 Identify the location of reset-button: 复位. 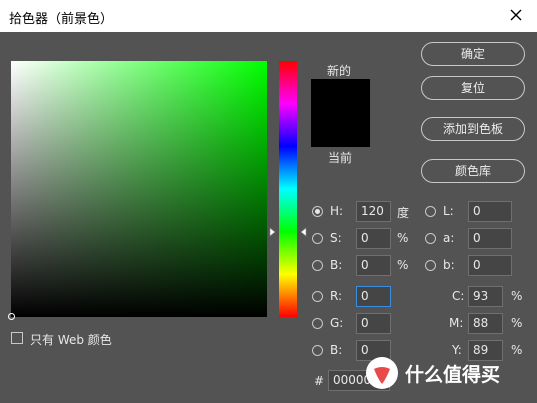
(473, 88).